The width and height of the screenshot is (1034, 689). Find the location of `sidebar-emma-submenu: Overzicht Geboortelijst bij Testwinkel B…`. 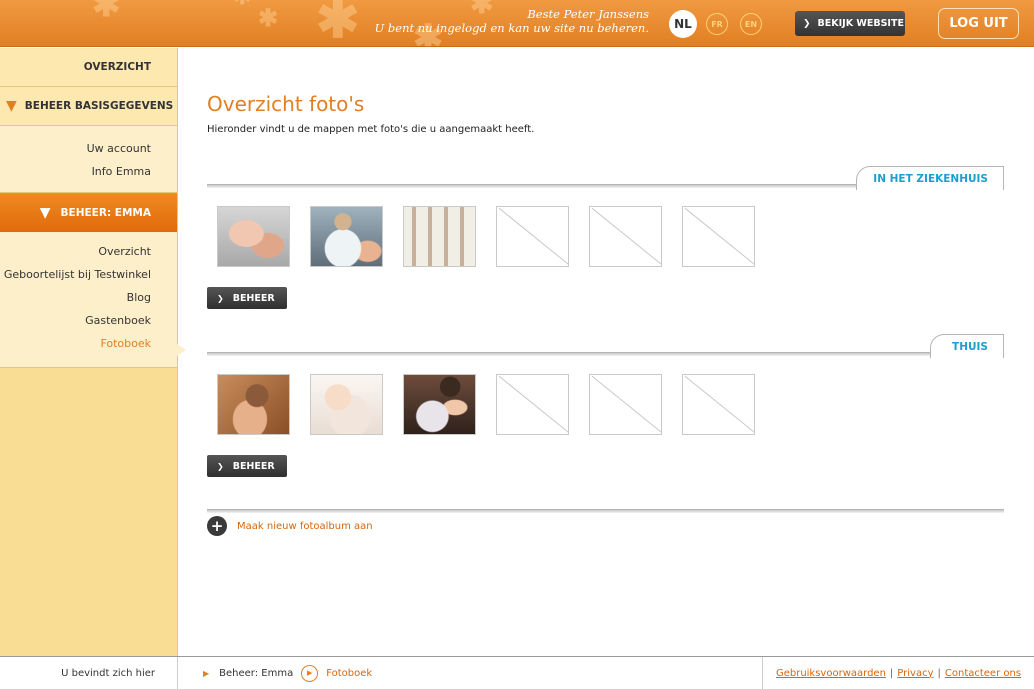

sidebar-emma-submenu: Overzicht Geboortelijst bij Testwinkel B… is located at coordinates (93, 300).